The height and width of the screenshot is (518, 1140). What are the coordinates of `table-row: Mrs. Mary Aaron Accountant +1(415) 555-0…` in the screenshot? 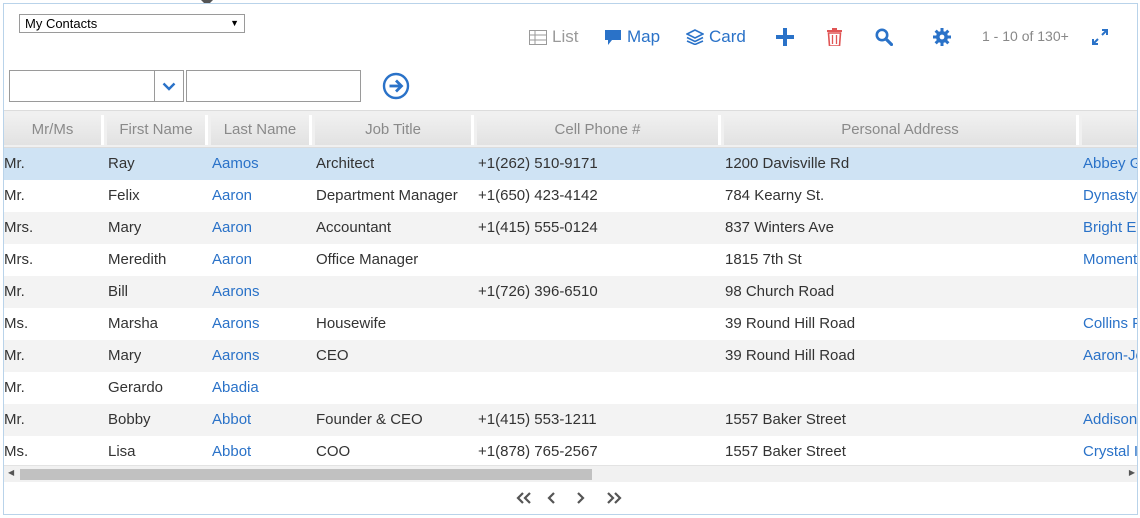 It's located at (570, 228).